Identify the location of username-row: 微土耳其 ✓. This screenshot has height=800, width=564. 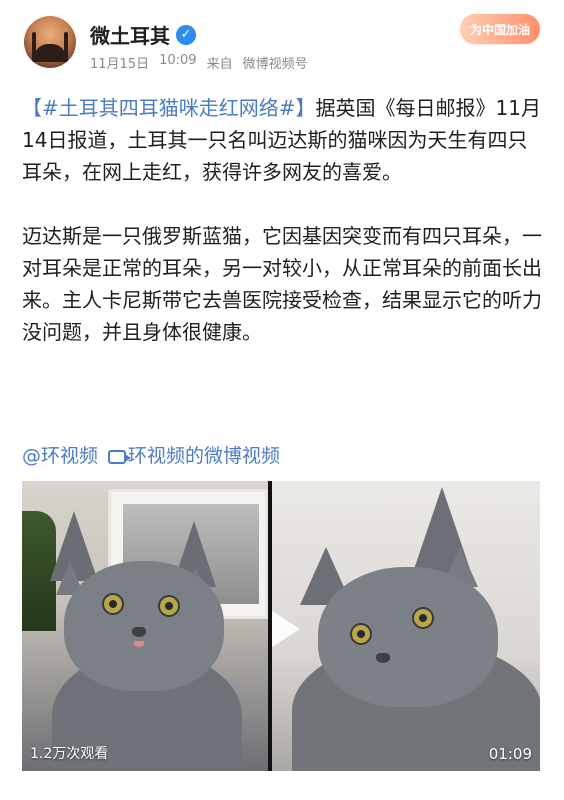
(143, 34).